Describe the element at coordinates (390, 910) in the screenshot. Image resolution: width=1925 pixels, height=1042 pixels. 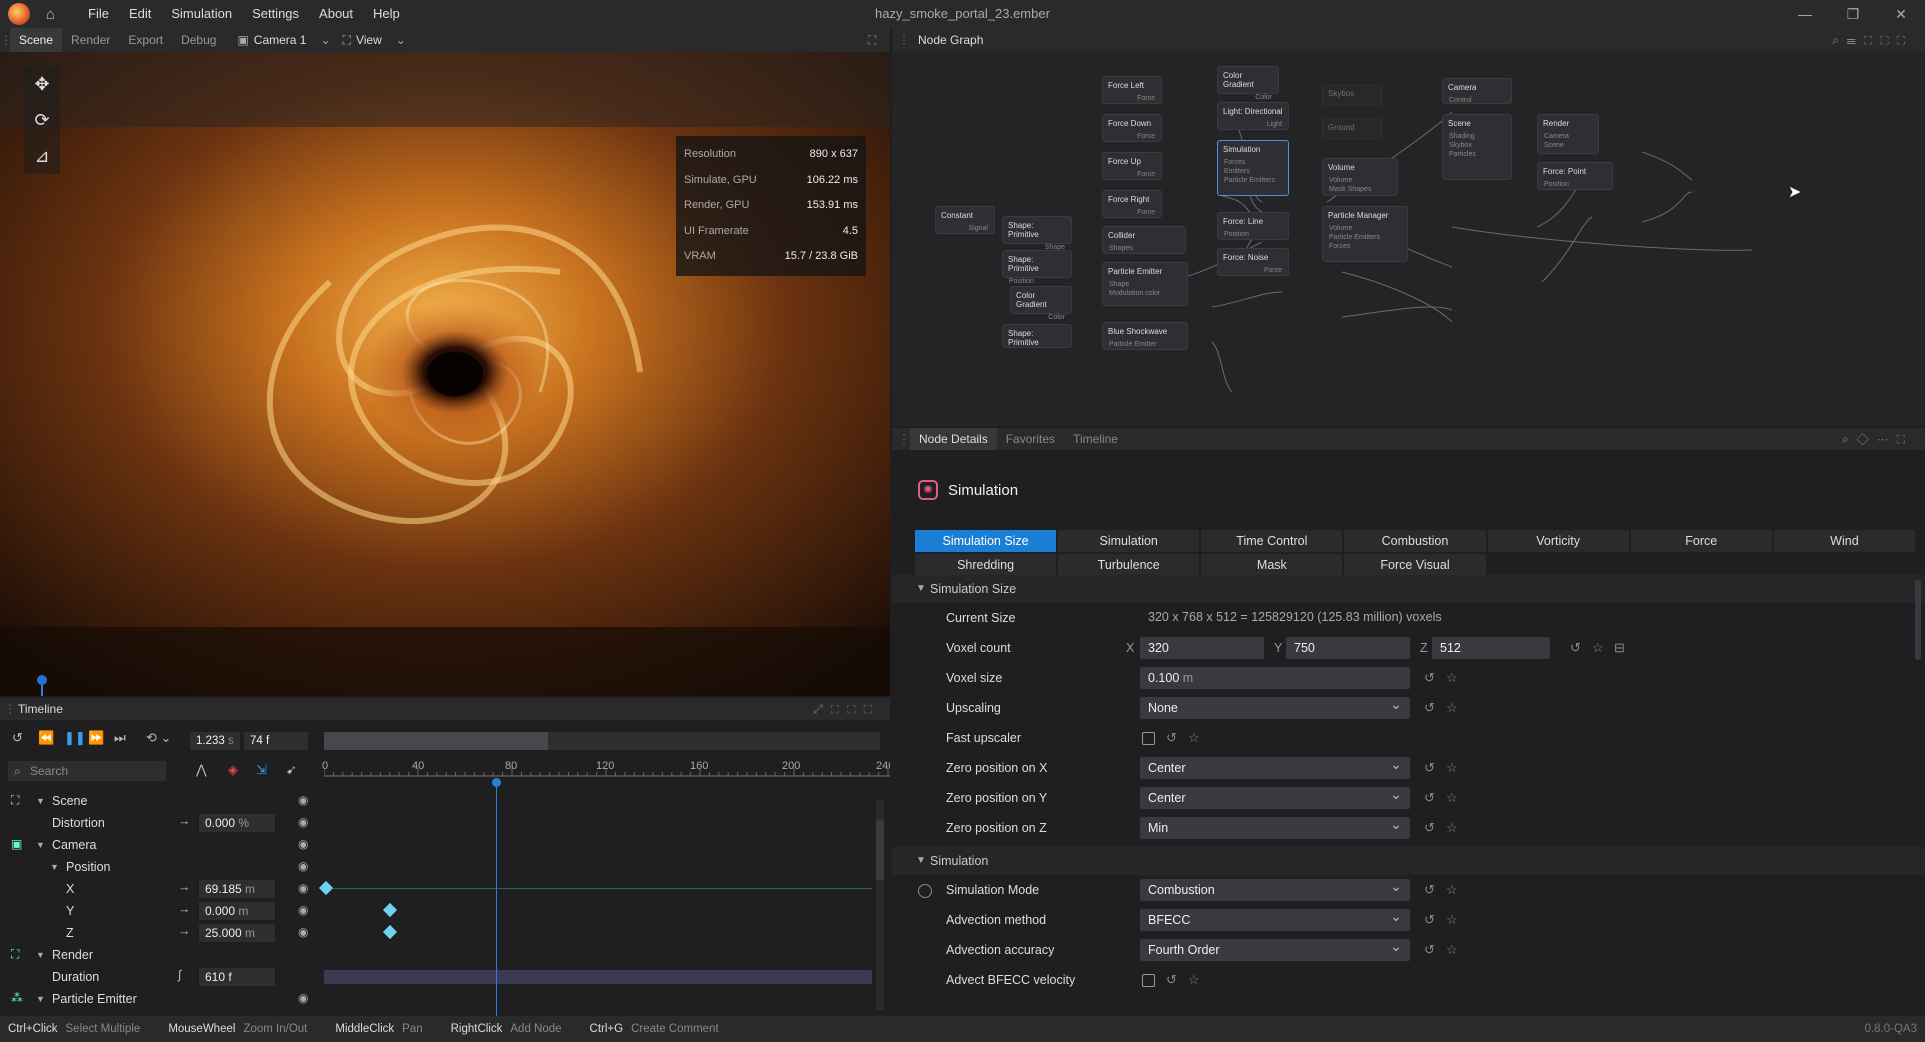
I see `keyframe-diamond` at that location.